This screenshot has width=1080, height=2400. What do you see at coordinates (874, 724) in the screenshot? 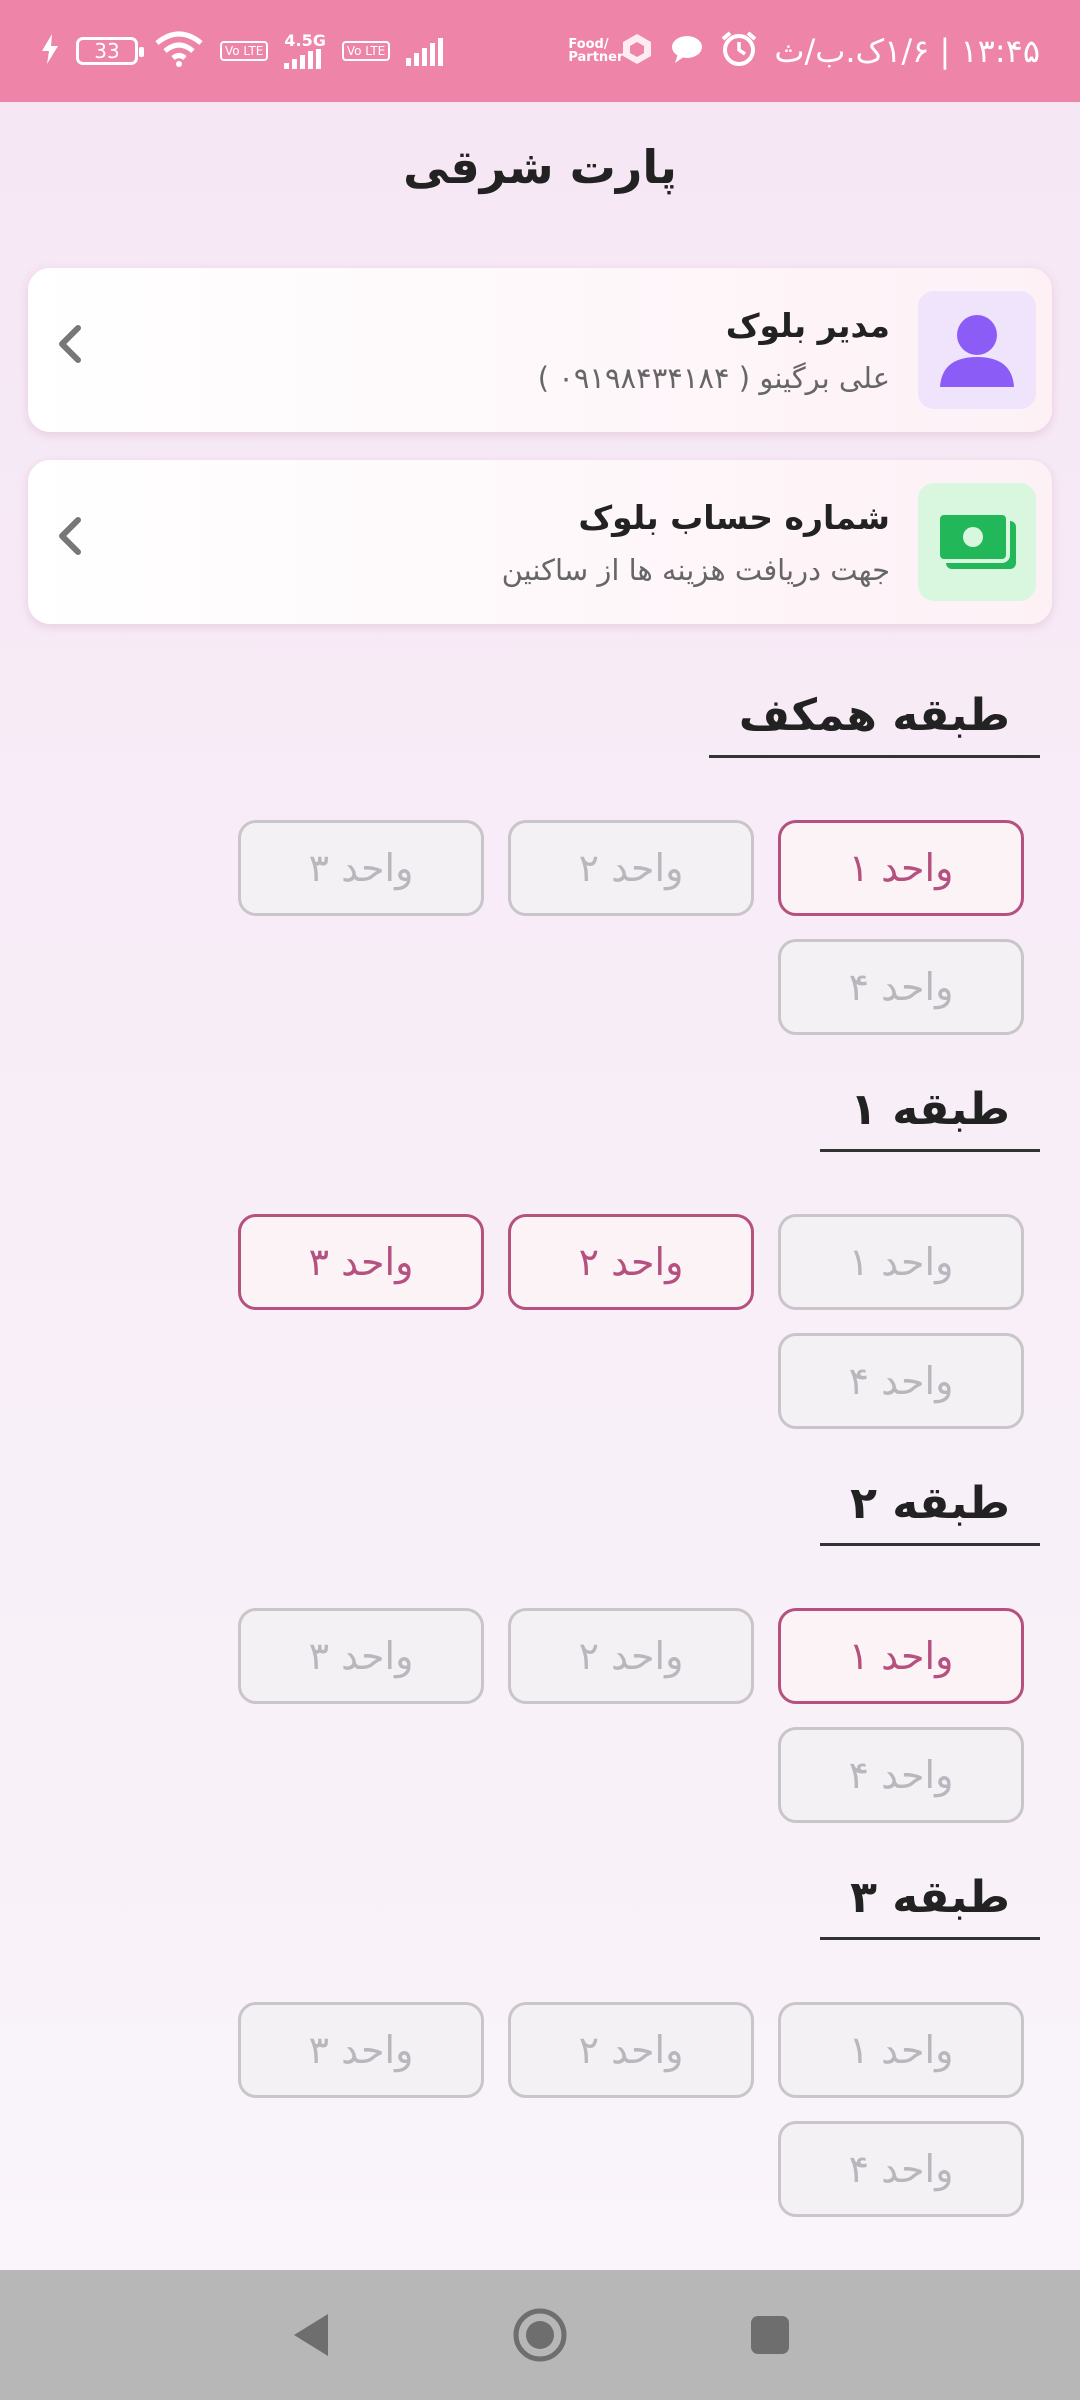
I see `floor-title-ground: طبقه همکف` at bounding box center [874, 724].